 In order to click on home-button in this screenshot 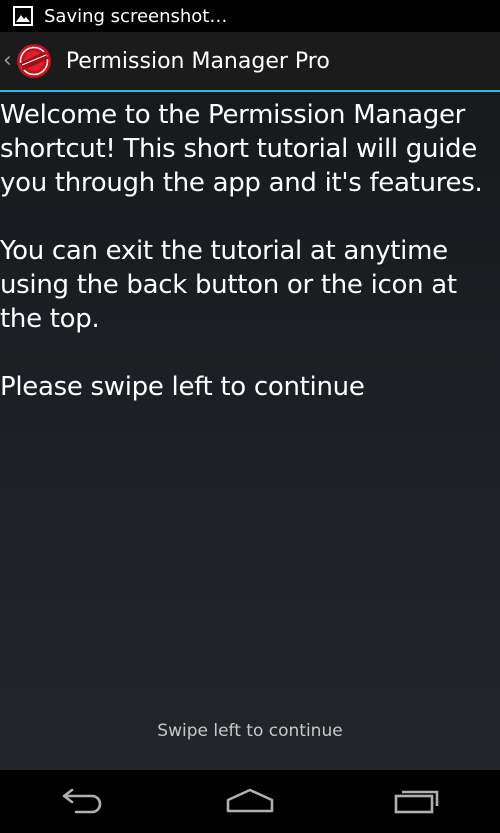, I will do `click(250, 802)`.